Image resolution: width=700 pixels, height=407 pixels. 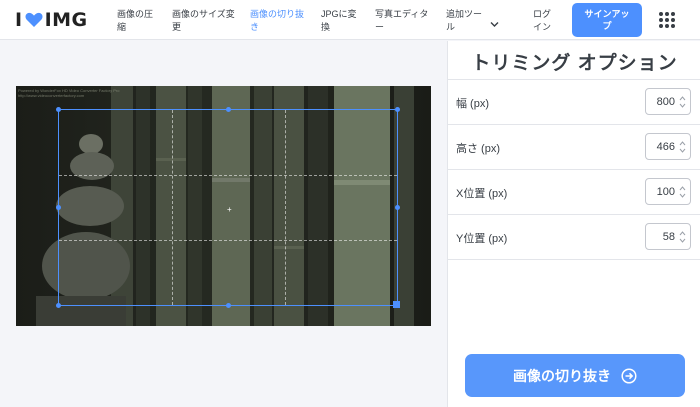 What do you see at coordinates (339, 14) in the screenshot?
I see `nav-label: JPGに変` at bounding box center [339, 14].